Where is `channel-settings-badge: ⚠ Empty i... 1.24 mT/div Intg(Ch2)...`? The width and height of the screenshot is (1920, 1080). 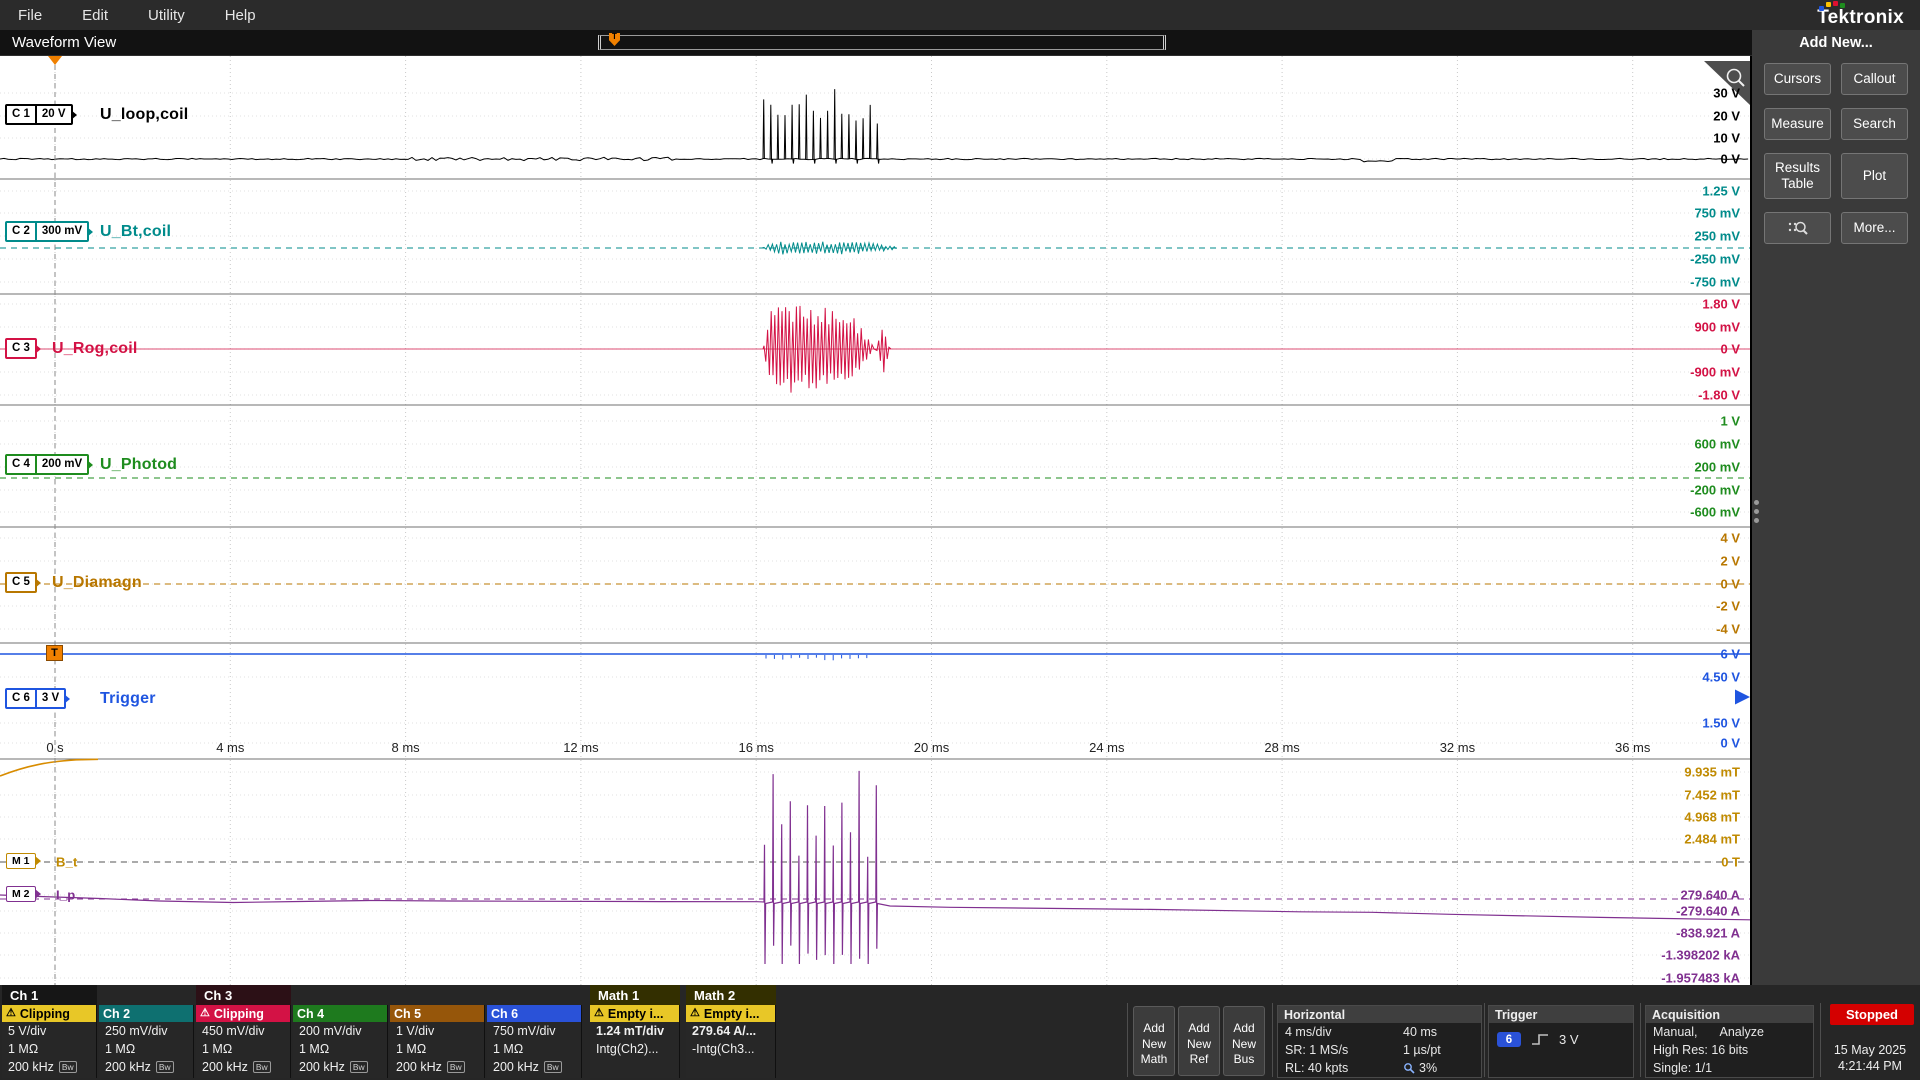 channel-settings-badge: ⚠ Empty i... 1.24 mT/div Intg(Ch2)... is located at coordinates (635, 1041).